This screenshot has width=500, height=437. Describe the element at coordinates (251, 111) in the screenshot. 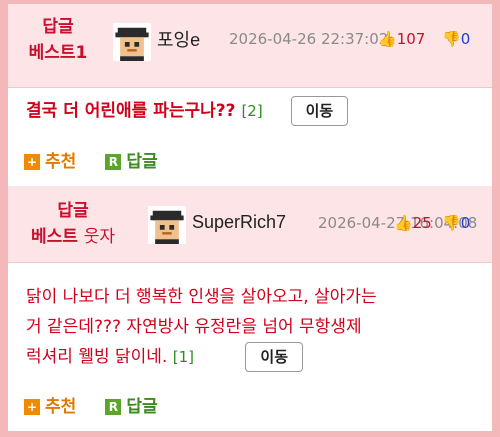

I see `reply-count: [2]` at that location.